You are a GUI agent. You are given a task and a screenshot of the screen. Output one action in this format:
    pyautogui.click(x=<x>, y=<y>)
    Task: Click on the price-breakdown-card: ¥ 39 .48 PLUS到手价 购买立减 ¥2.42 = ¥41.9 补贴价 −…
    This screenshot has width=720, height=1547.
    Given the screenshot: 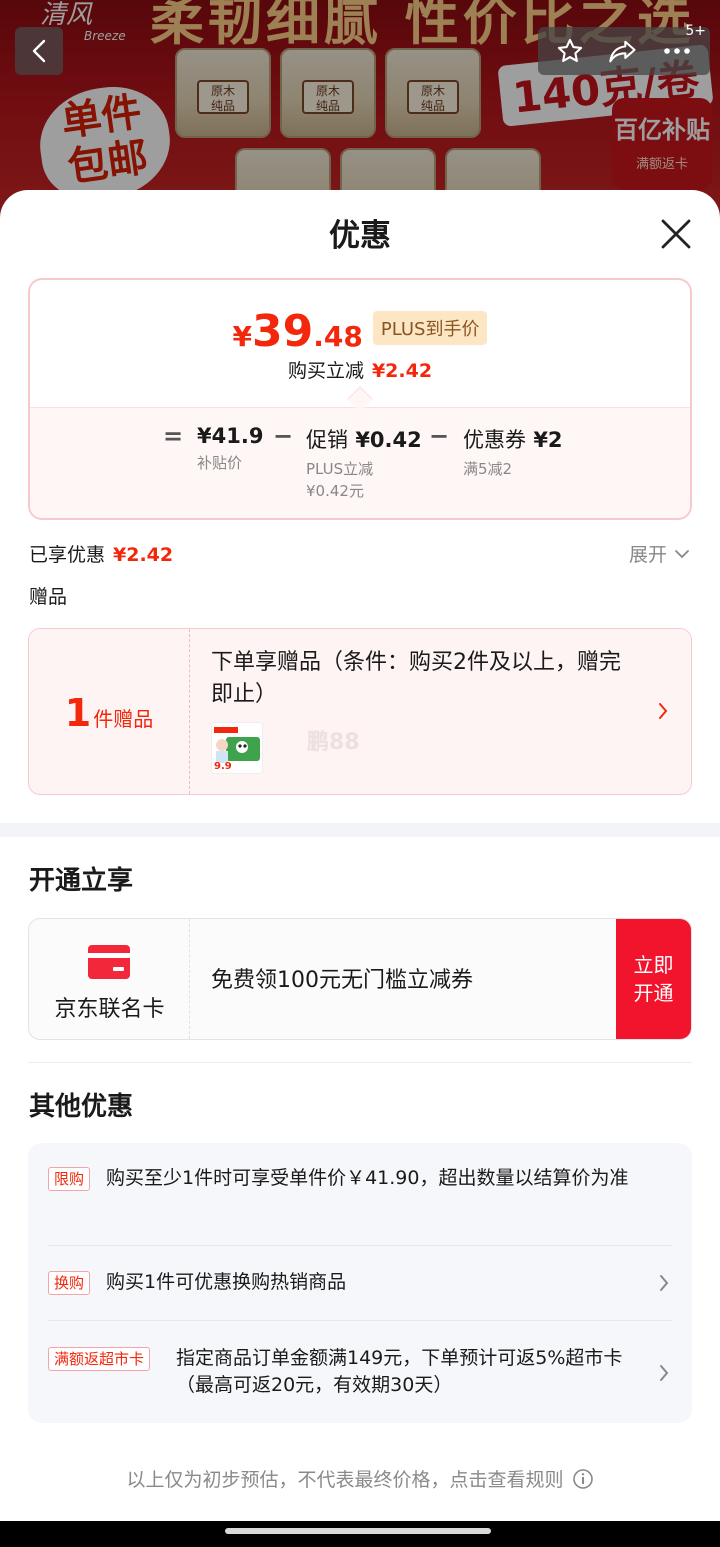 What is the action you would take?
    pyautogui.click(x=360, y=399)
    